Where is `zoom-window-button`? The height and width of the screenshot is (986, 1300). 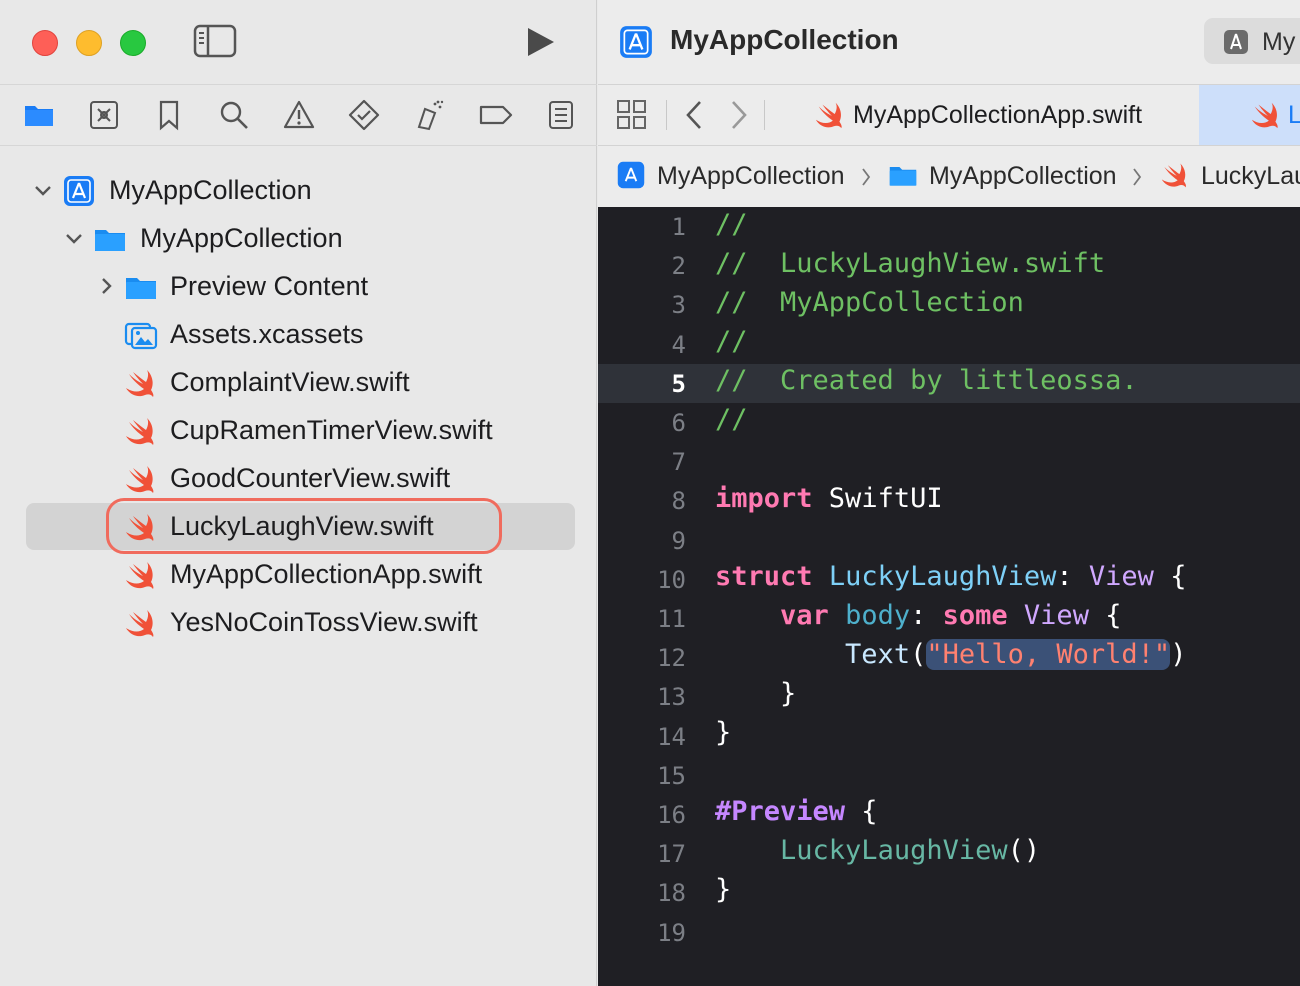
zoom-window-button is located at coordinates (133, 43).